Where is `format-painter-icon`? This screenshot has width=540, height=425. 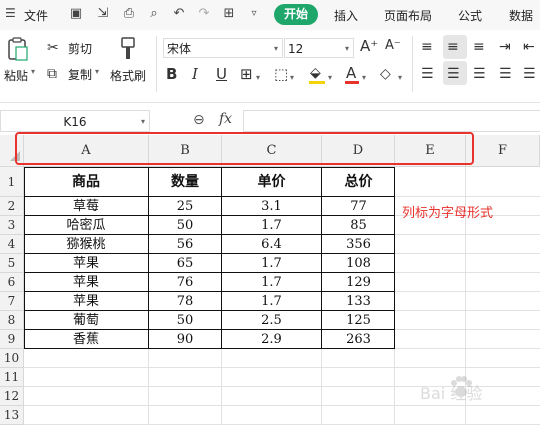 format-painter-icon is located at coordinates (128, 49).